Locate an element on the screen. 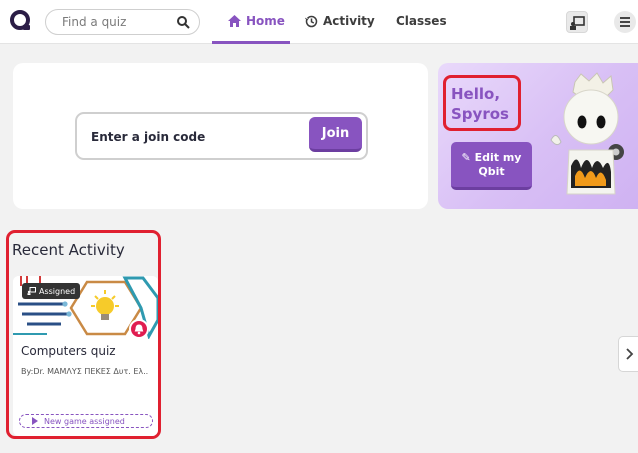 This screenshot has width=638, height=453. new-game-assigned-label: New game assigned is located at coordinates (84, 421).